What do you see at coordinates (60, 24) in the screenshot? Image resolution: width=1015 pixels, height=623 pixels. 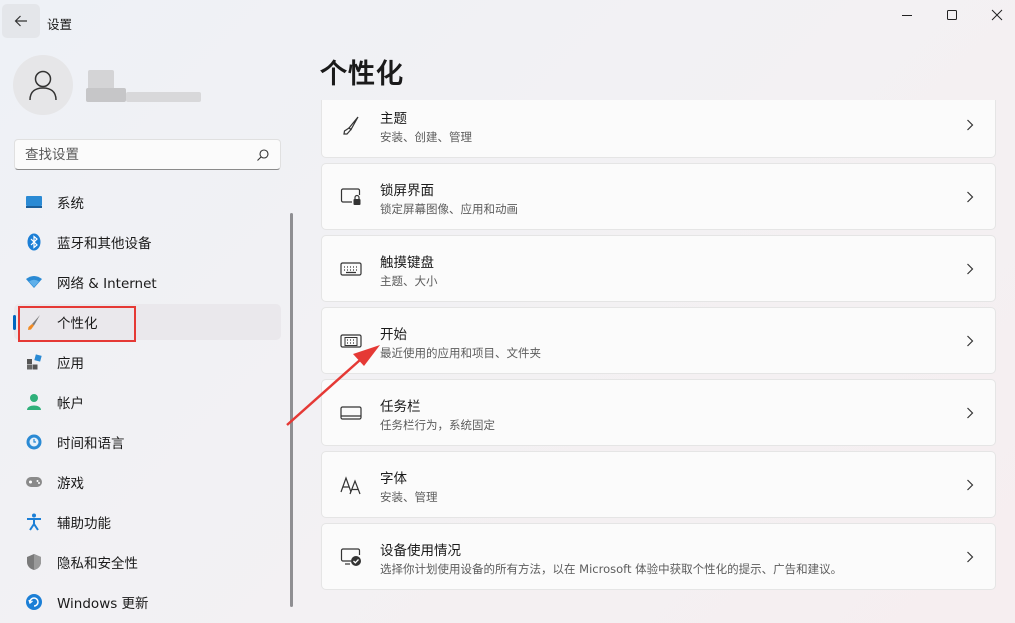 I see `window-title: 设置` at bounding box center [60, 24].